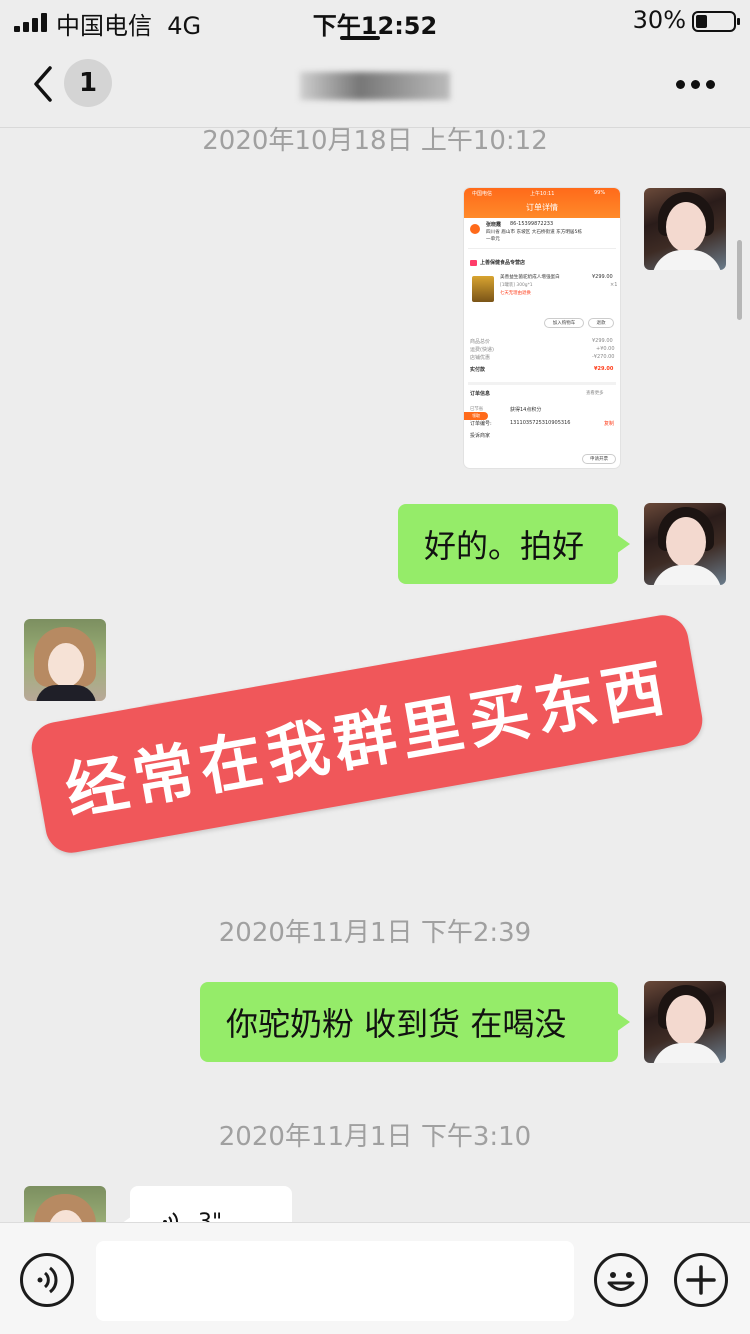 This screenshot has height=1334, width=750. Describe the element at coordinates (534, 232) in the screenshot. I see `address-line: 四川省 眉山市 东坡区 大石桥街道 东方明居5栋` at that location.